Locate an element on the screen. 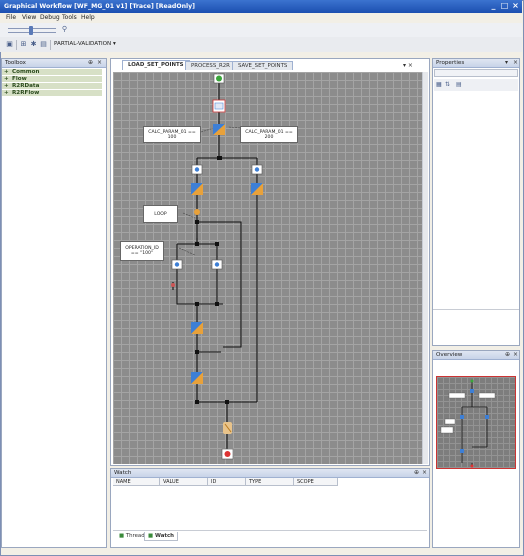 The height and width of the screenshot is (556, 524). condition-note-2: CALC_PARAM_01 == 200 is located at coordinates (269, 134).